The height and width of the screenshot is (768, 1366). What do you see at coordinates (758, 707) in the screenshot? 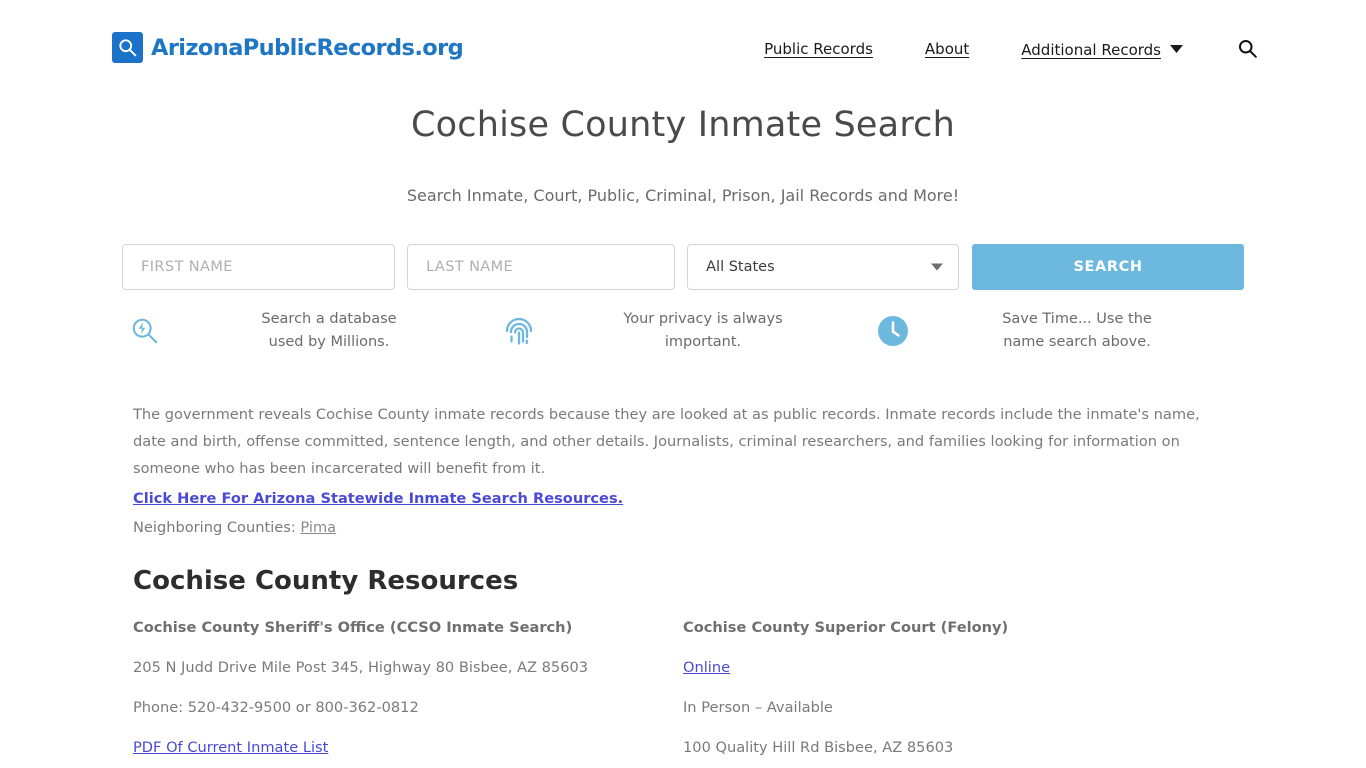
I see `in-person-availability: In Person – Available` at bounding box center [758, 707].